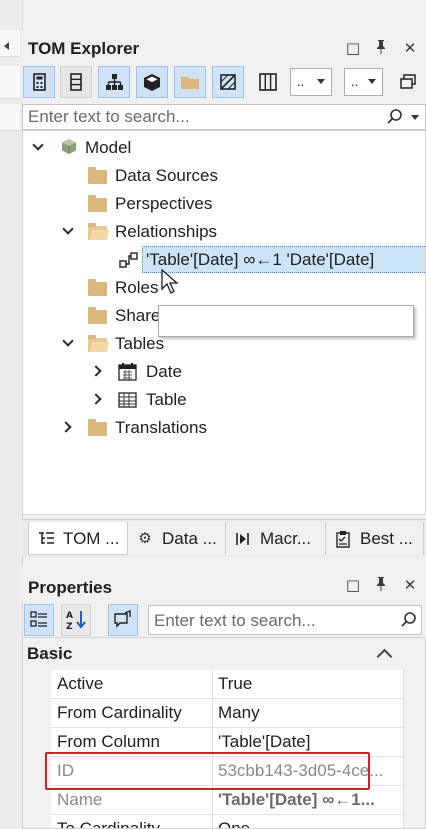 This screenshot has width=426, height=829. What do you see at coordinates (136, 288) in the screenshot?
I see `tree-node-roles: Roles` at bounding box center [136, 288].